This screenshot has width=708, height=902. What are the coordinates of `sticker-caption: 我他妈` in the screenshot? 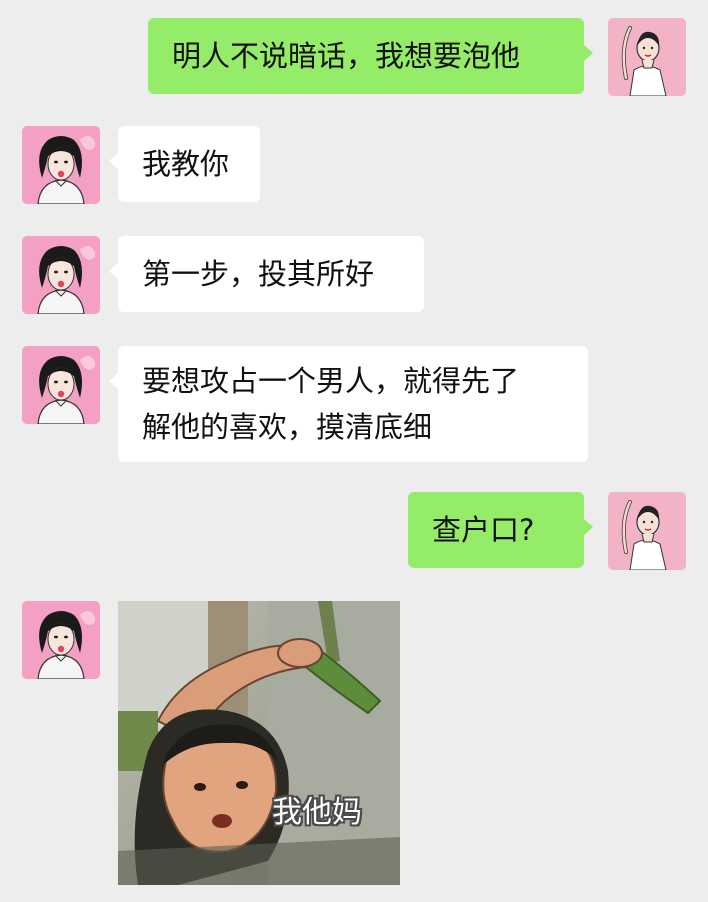 It's located at (317, 812).